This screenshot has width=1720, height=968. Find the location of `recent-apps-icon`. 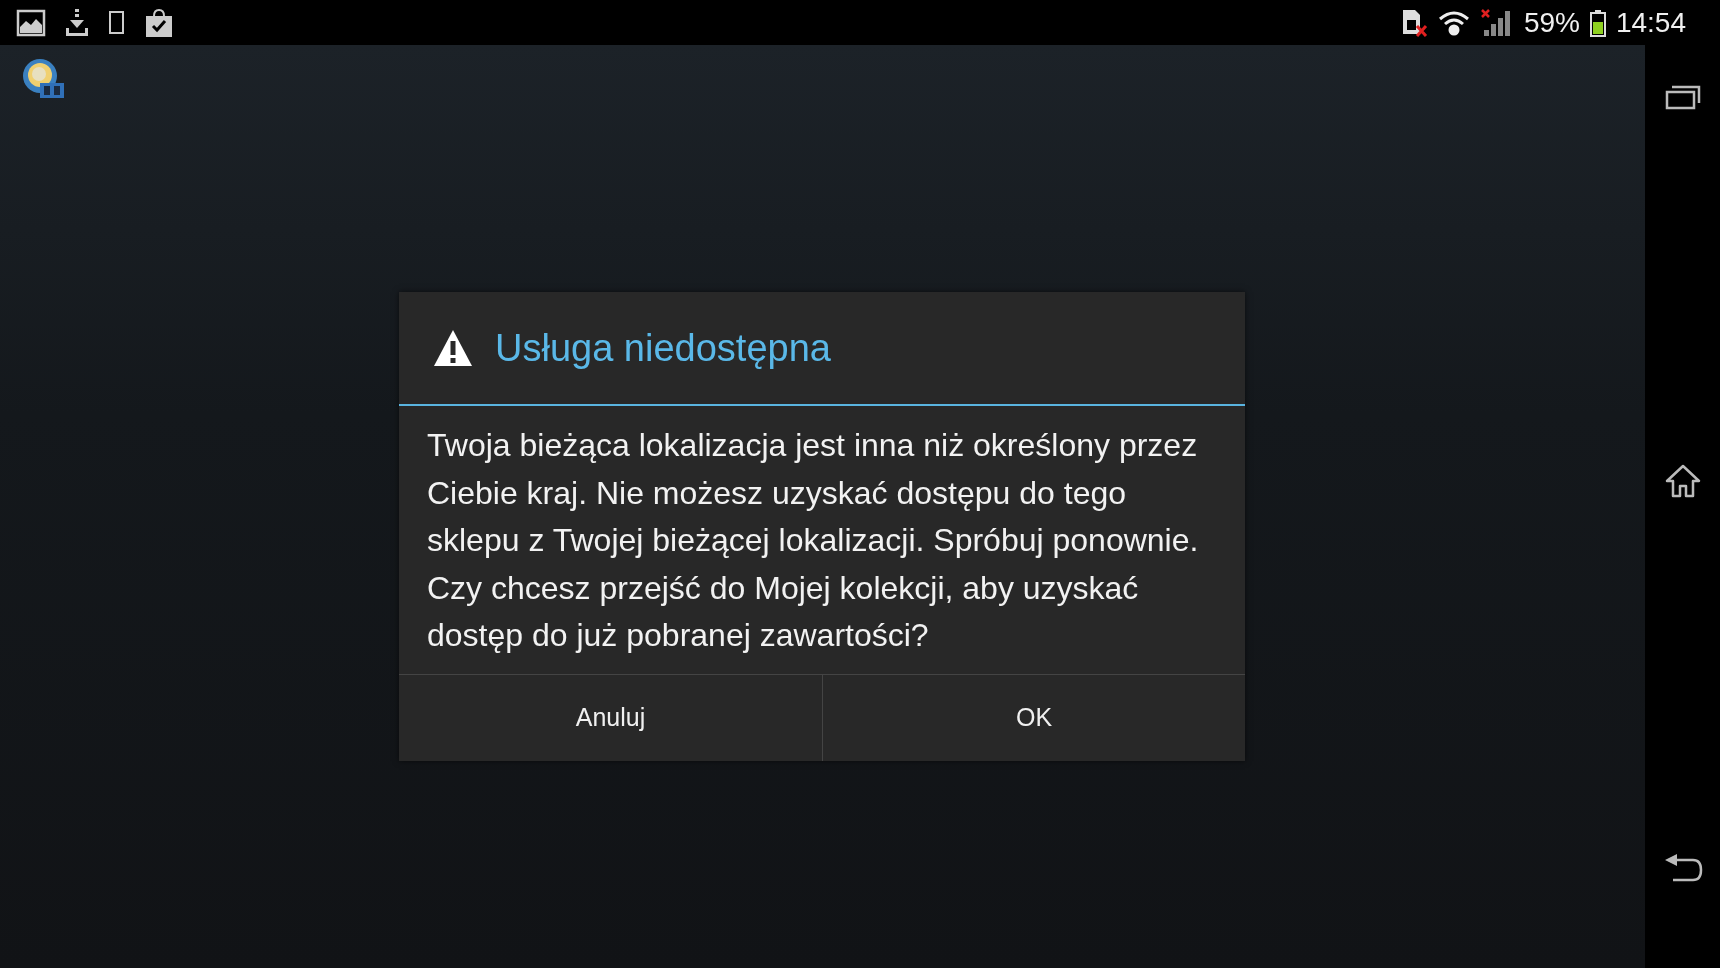

recent-apps-icon is located at coordinates (1682, 97).